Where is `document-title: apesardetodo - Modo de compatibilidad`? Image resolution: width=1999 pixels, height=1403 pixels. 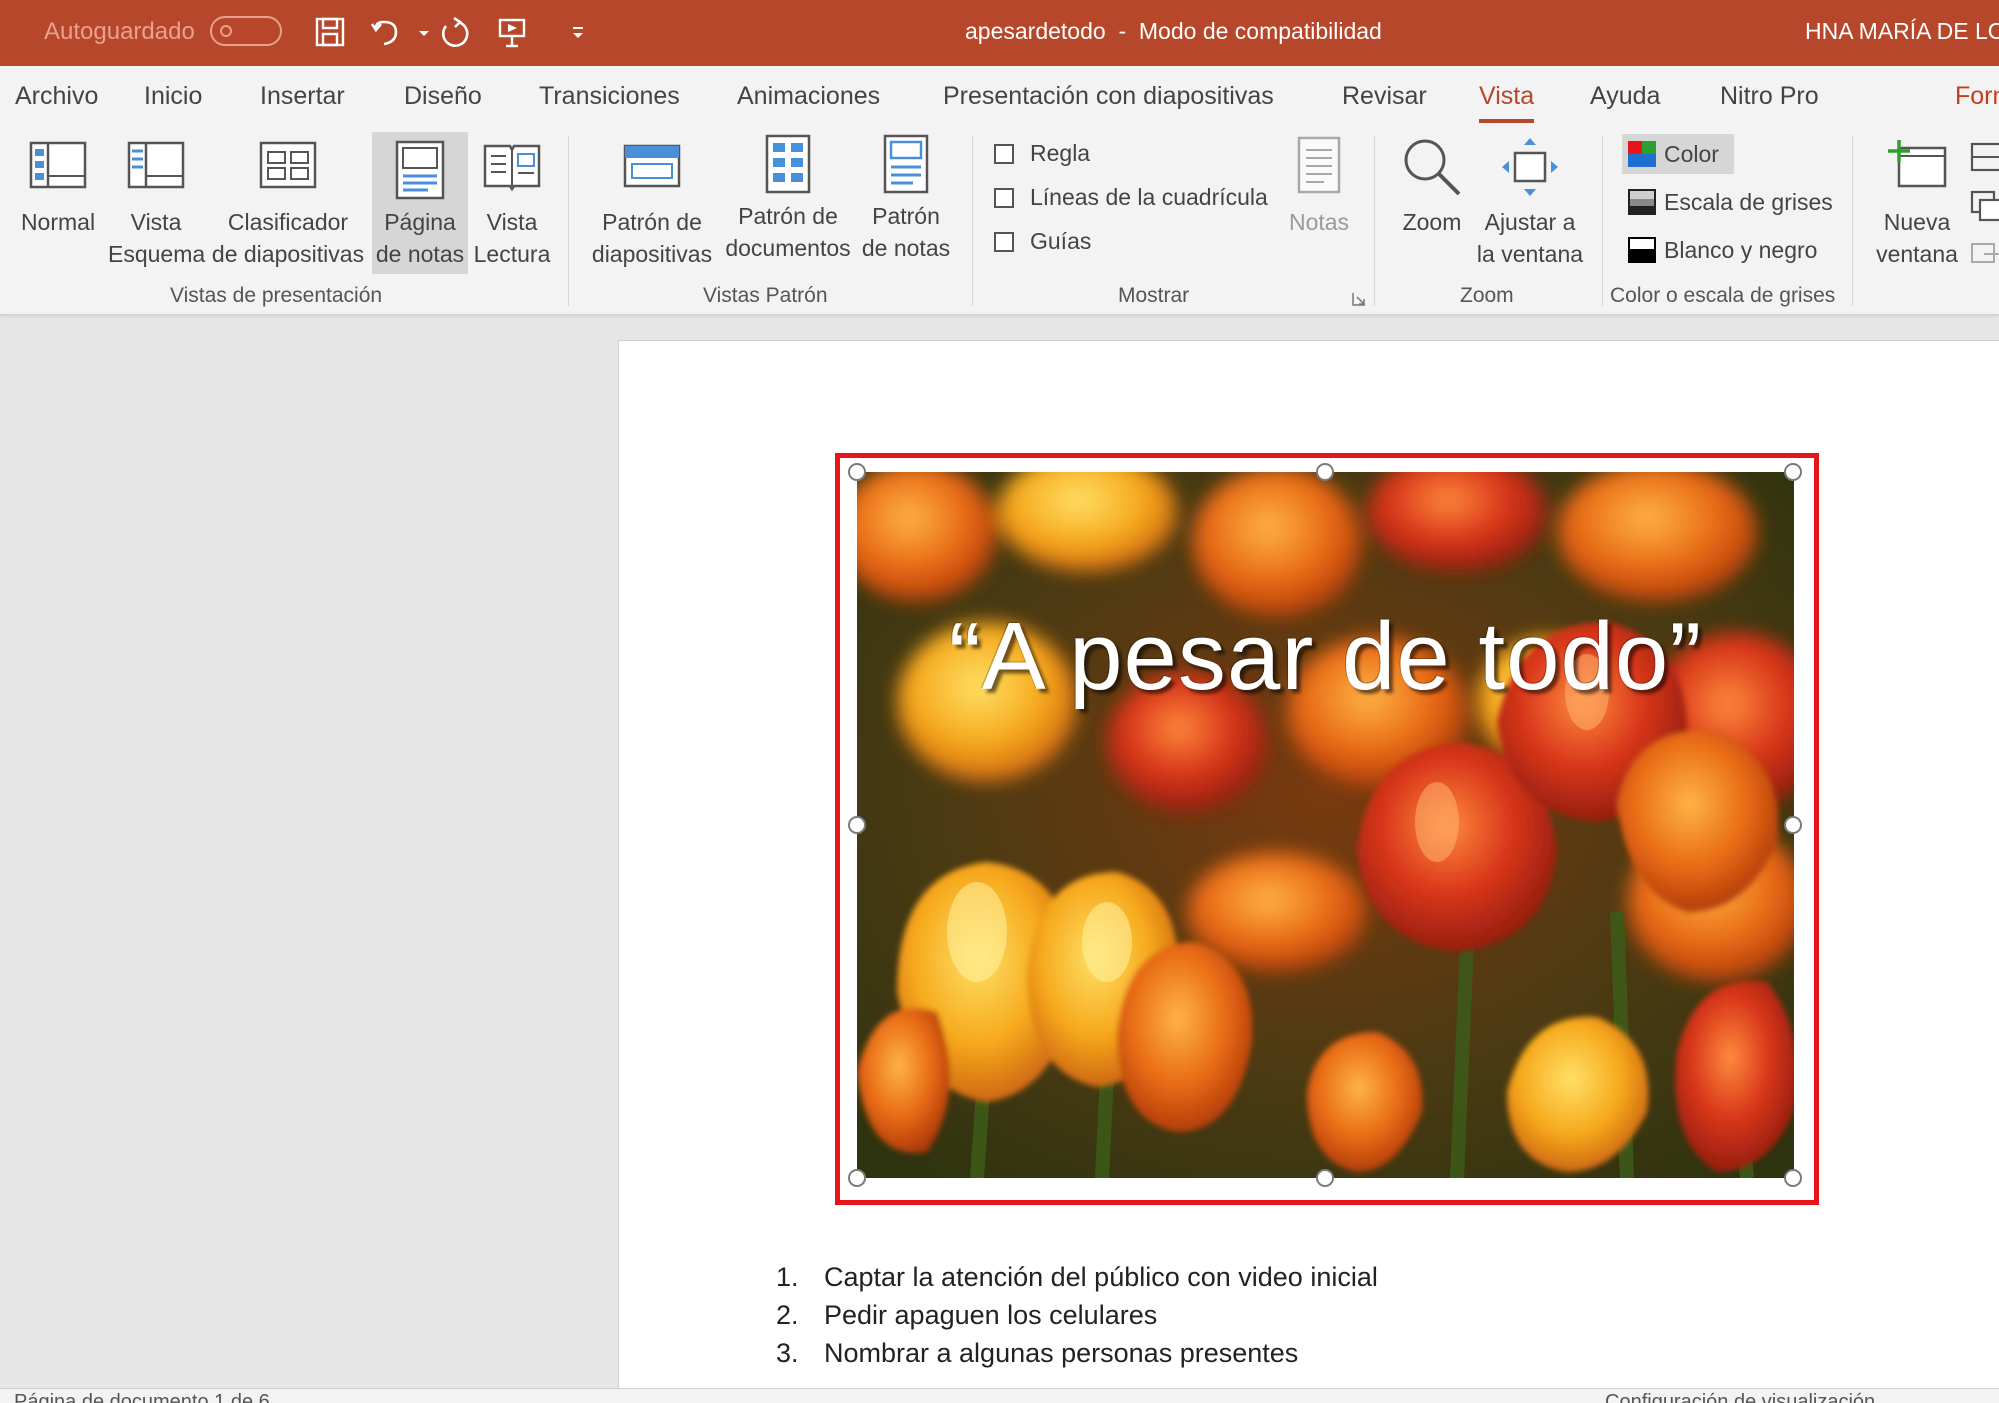 document-title: apesardetodo - Modo de compatibilidad is located at coordinates (1173, 31).